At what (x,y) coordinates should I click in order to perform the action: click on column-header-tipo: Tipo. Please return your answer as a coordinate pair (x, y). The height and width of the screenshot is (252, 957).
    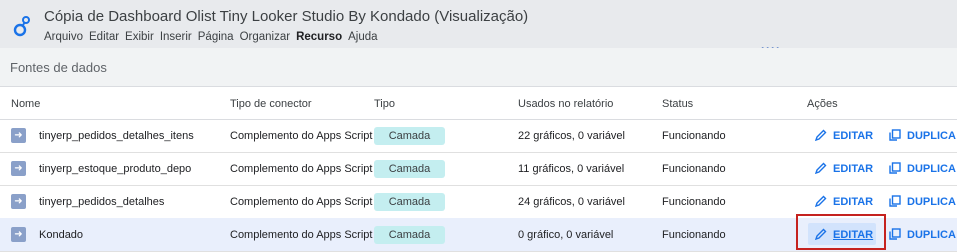
    Looking at the image, I should click on (384, 104).